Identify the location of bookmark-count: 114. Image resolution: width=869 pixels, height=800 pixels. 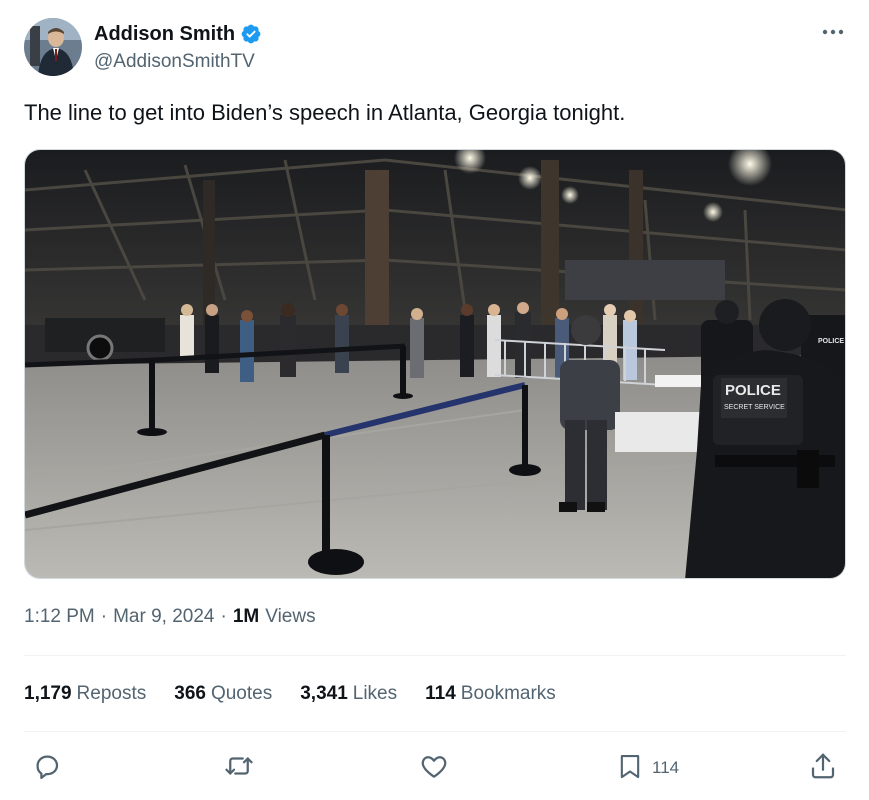
(666, 767).